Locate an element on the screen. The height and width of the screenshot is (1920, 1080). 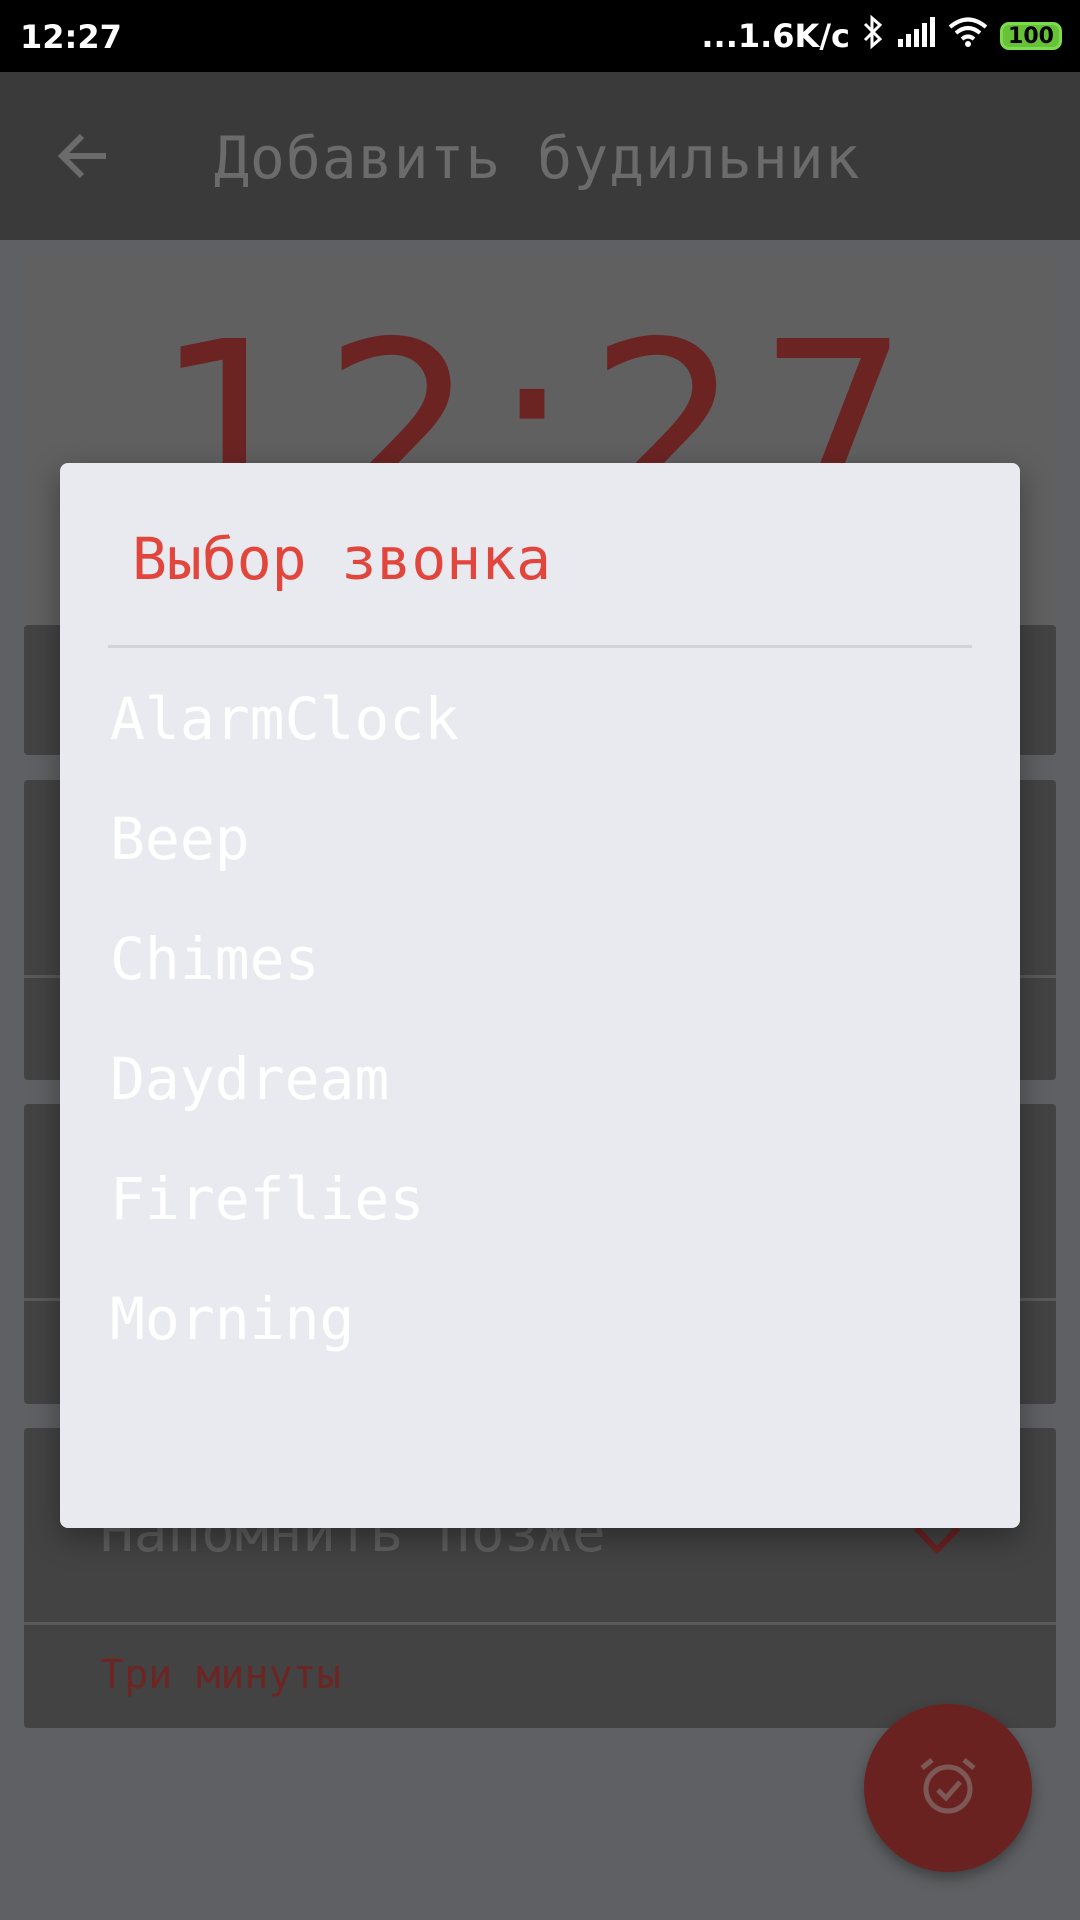
ringtone-item-morning: Morning is located at coordinates (540, 1319).